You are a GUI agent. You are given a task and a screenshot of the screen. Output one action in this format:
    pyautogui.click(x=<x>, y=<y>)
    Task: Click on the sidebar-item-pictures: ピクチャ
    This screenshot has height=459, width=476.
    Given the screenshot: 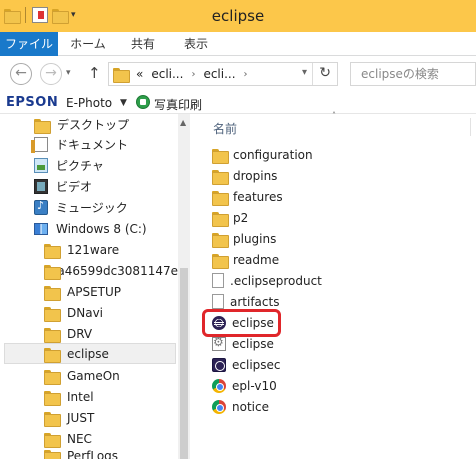 What is the action you would take?
    pyautogui.click(x=69, y=165)
    